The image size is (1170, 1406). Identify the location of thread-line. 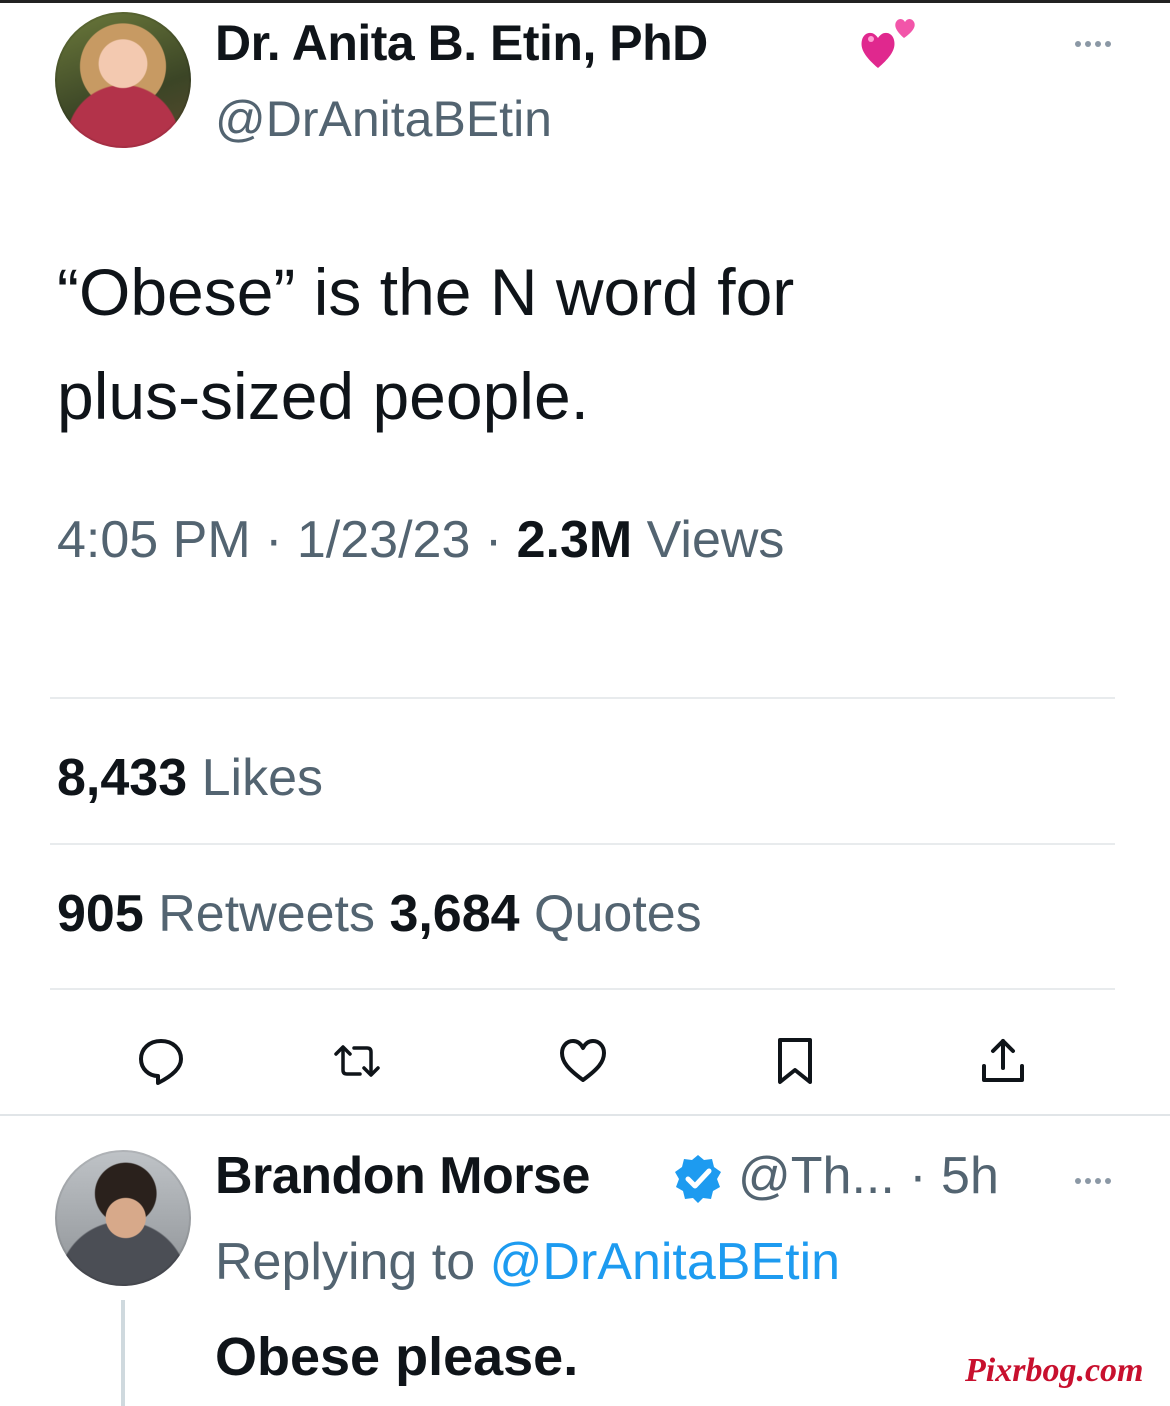
(123, 1353).